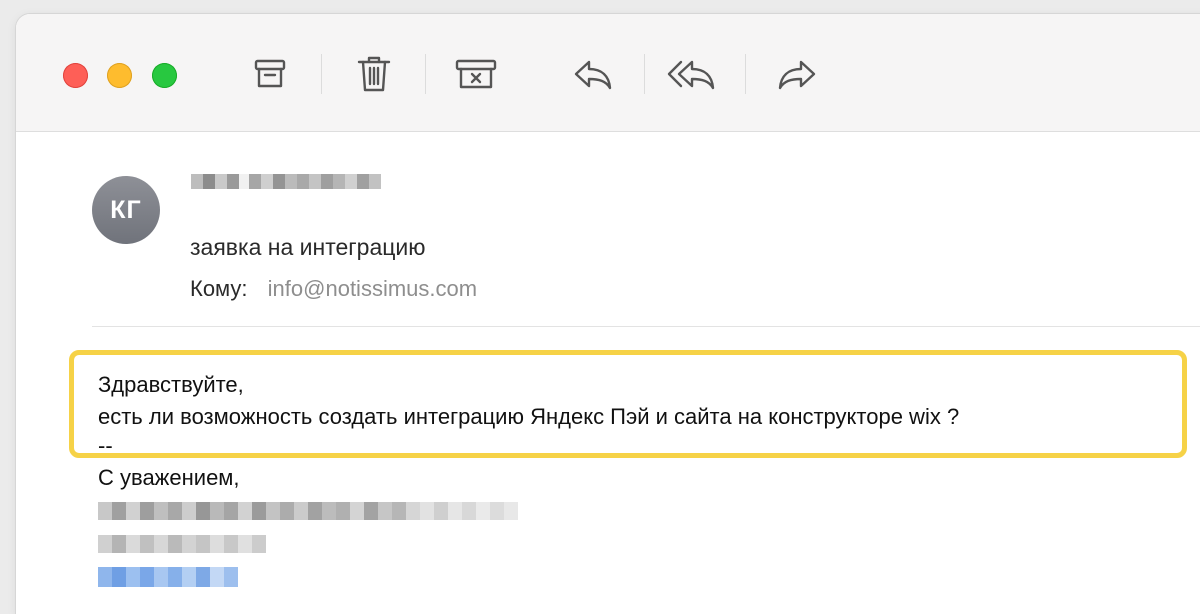 This screenshot has width=1200, height=614. What do you see at coordinates (372, 288) in the screenshot?
I see `to-address: info@notissimus.com` at bounding box center [372, 288].